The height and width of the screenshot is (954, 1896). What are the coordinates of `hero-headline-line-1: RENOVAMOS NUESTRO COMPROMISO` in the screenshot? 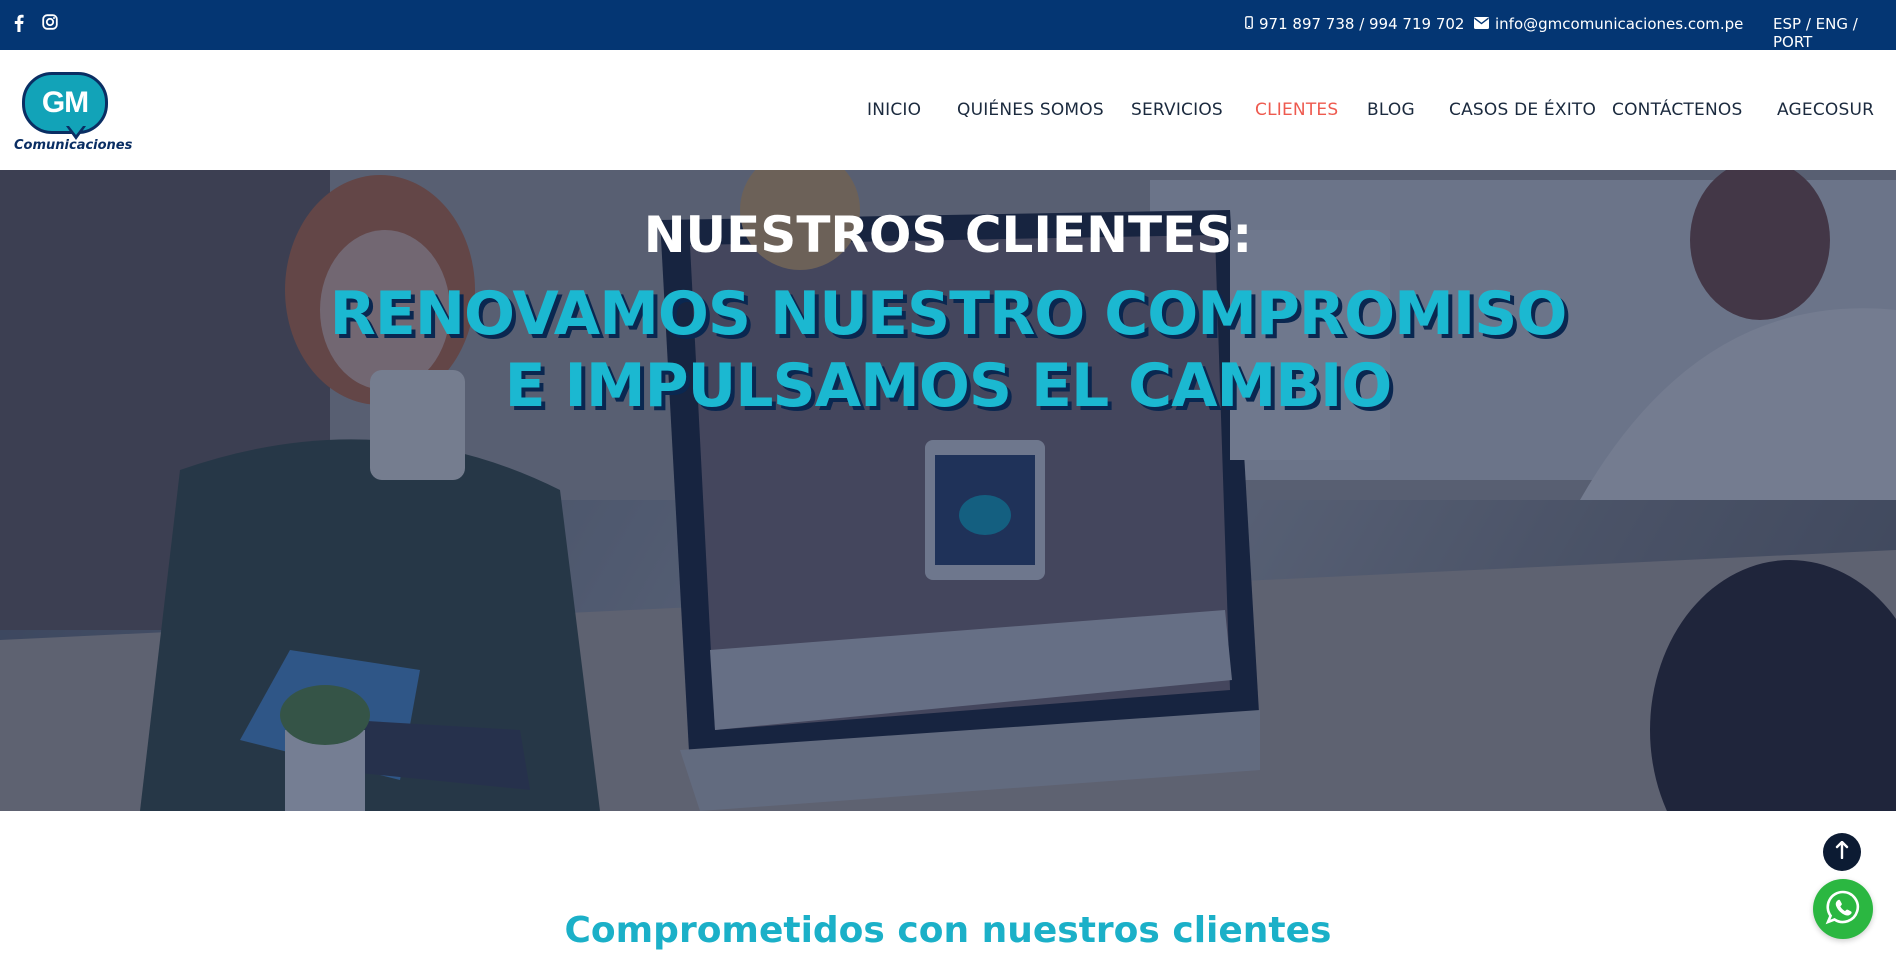 It's located at (948, 314).